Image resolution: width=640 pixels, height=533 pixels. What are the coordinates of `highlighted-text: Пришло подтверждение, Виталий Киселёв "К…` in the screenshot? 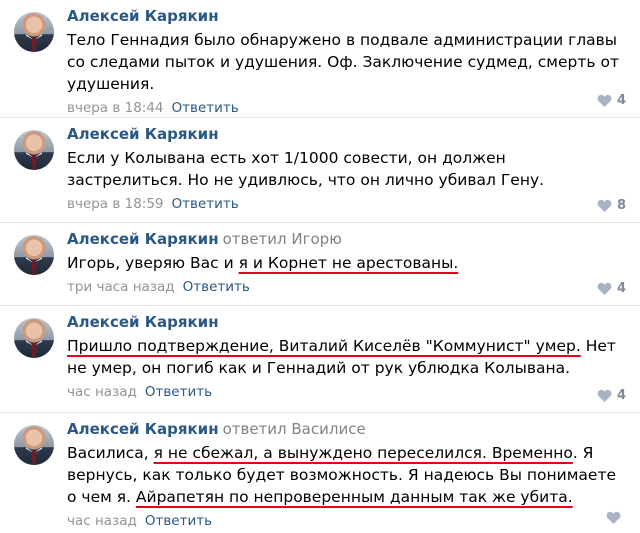 It's located at (324, 346).